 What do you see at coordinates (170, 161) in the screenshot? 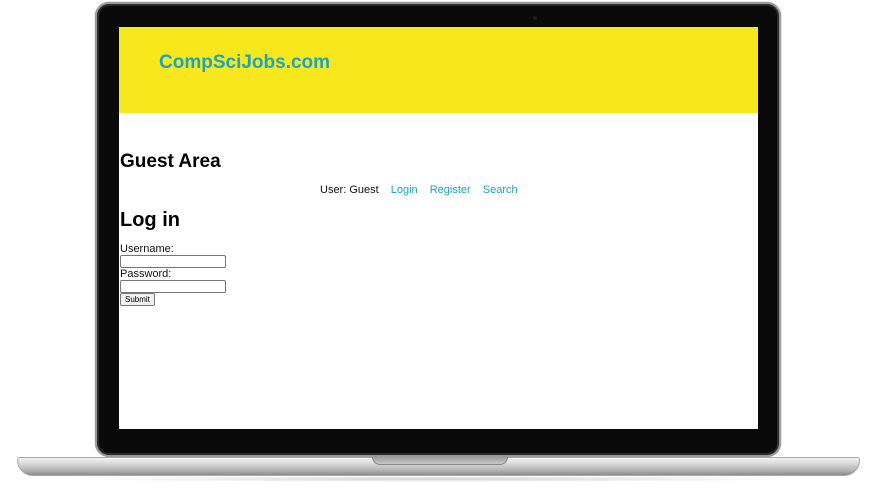
I see `guest-area-heading: Guest Area` at bounding box center [170, 161].